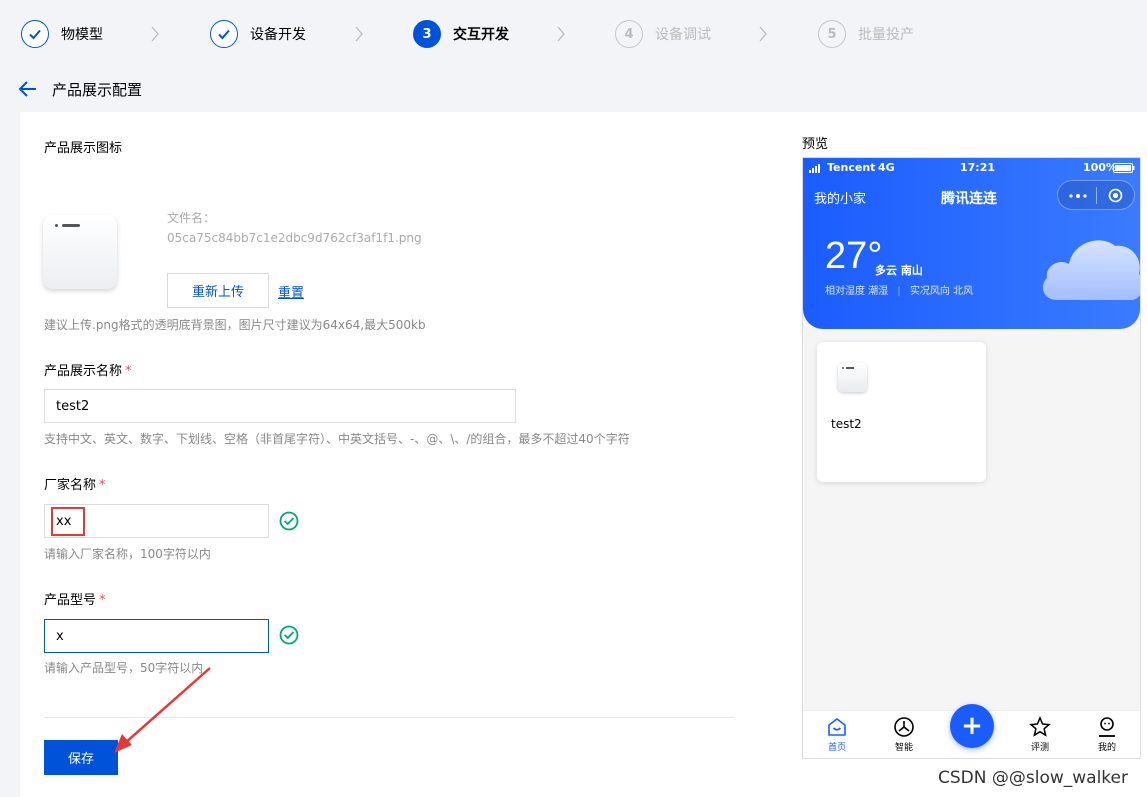  Describe the element at coordinates (1107, 727) in the screenshot. I see `profile-icon` at that location.